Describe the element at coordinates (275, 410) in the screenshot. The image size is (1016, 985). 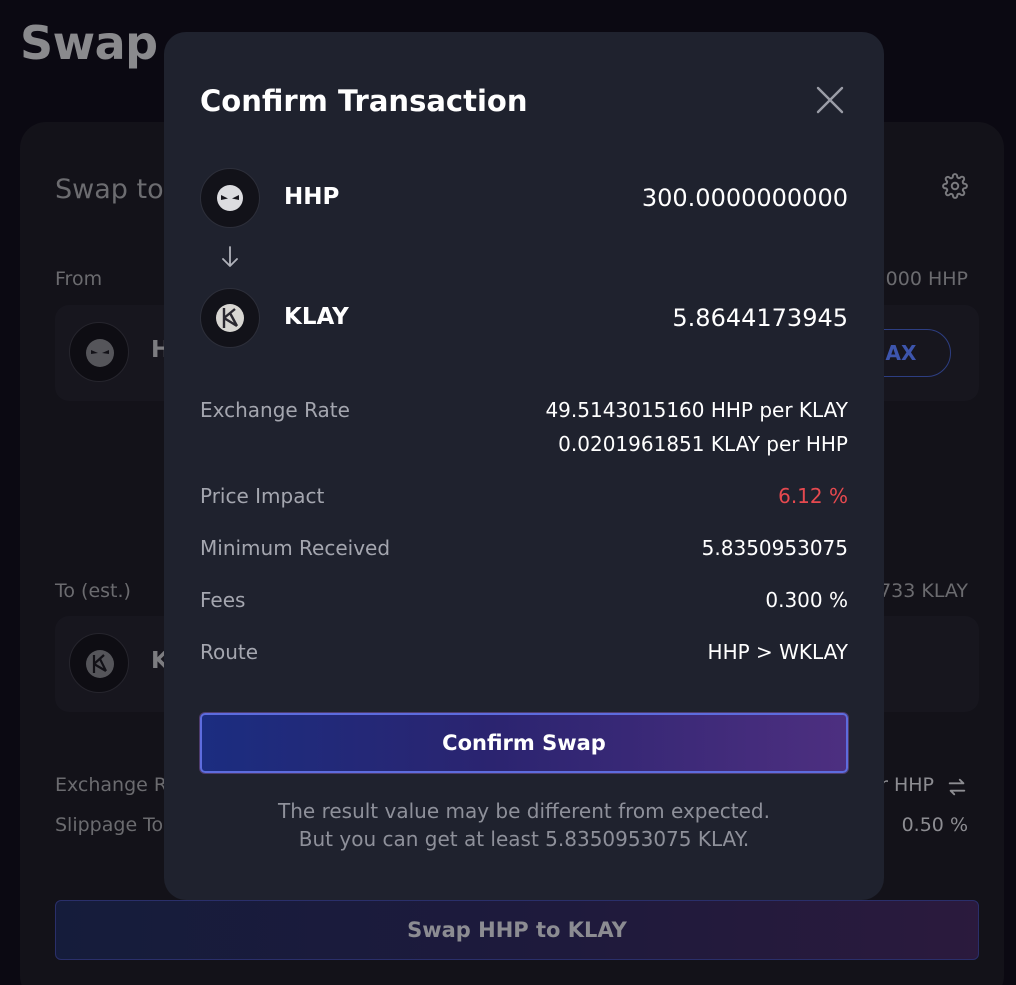
I see `exchange-rate-label: Exchange Rate` at that location.